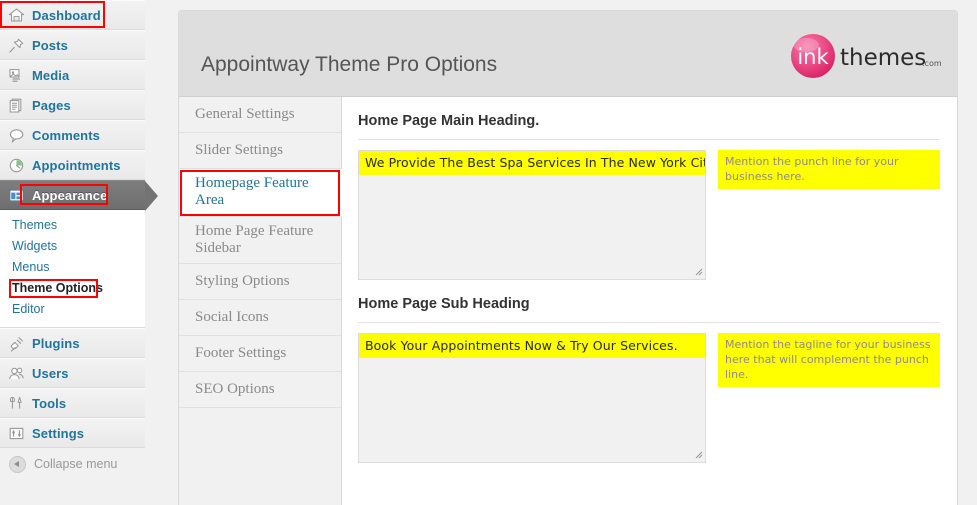  Describe the element at coordinates (72, 288) in the screenshot. I see `submenu-item-theme-options: Theme Options` at that location.